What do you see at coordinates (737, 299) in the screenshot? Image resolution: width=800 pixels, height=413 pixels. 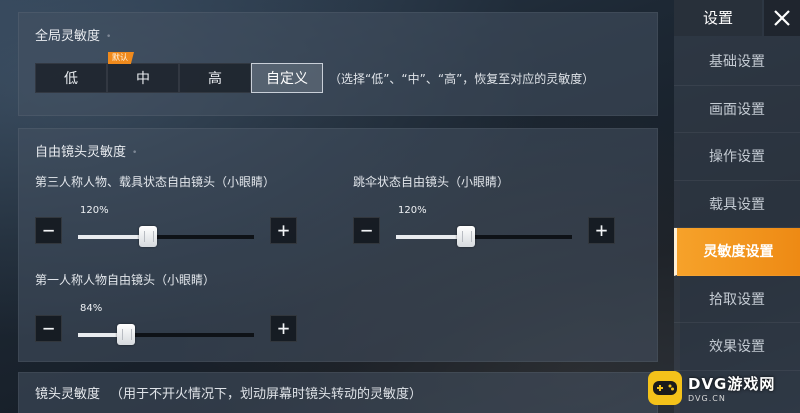 I see `sidebar-item-pickup: 拾取设置` at bounding box center [737, 299].